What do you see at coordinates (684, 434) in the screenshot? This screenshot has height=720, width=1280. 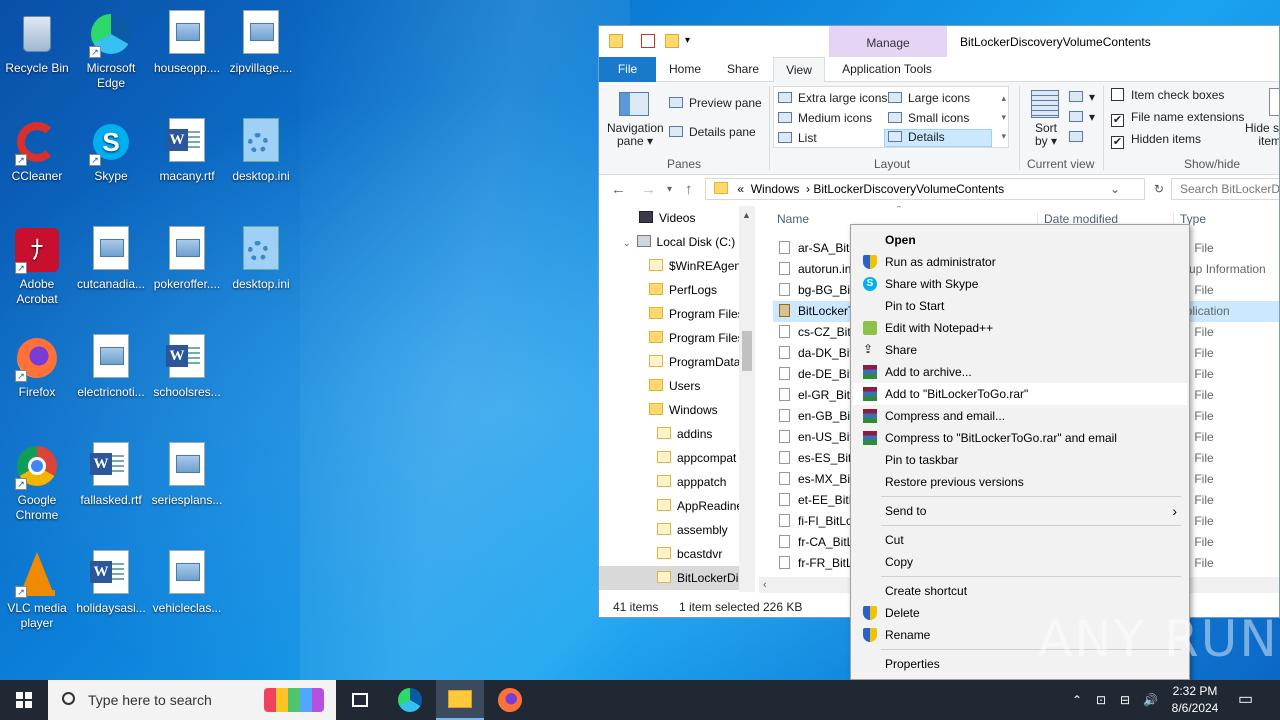 I see `nav-item-folder: addins` at bounding box center [684, 434].